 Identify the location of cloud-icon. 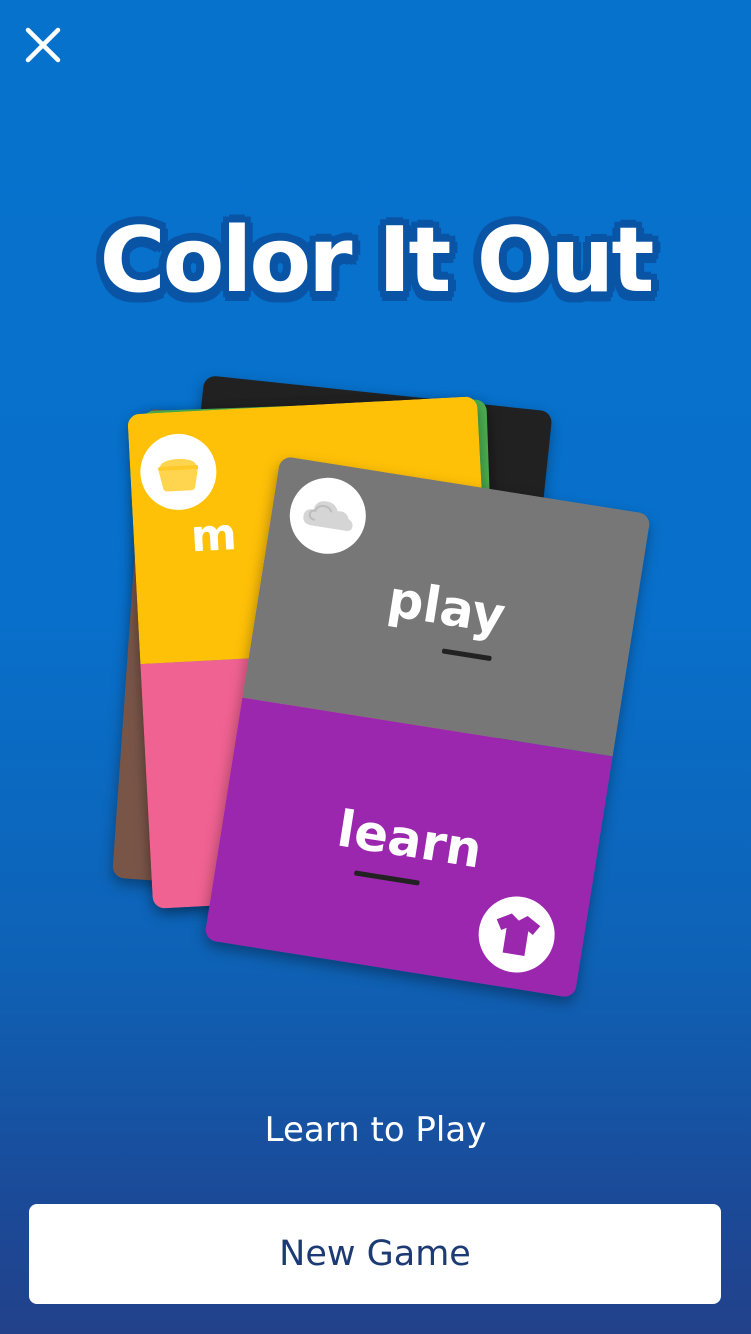
(328, 516).